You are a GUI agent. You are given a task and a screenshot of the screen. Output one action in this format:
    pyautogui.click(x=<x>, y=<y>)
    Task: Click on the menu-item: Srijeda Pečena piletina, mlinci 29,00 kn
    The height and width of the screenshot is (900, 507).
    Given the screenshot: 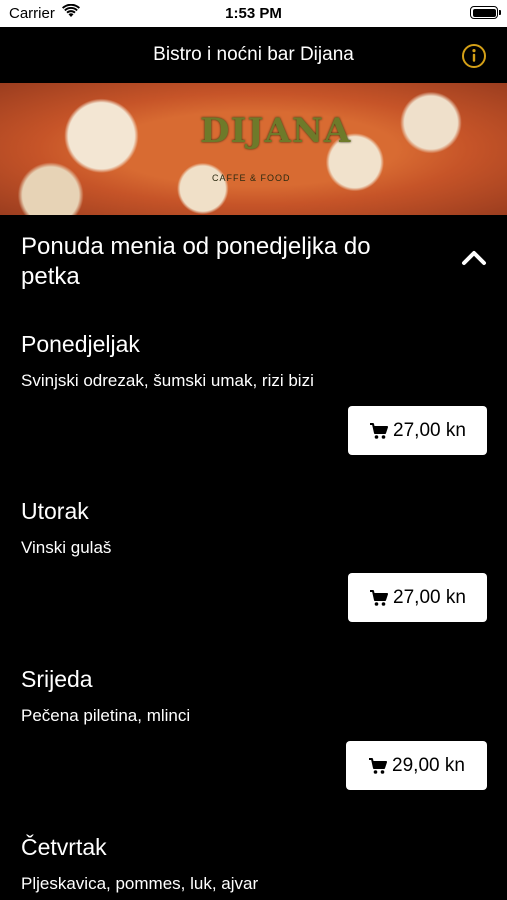 What is the action you would take?
    pyautogui.click(x=253, y=731)
    